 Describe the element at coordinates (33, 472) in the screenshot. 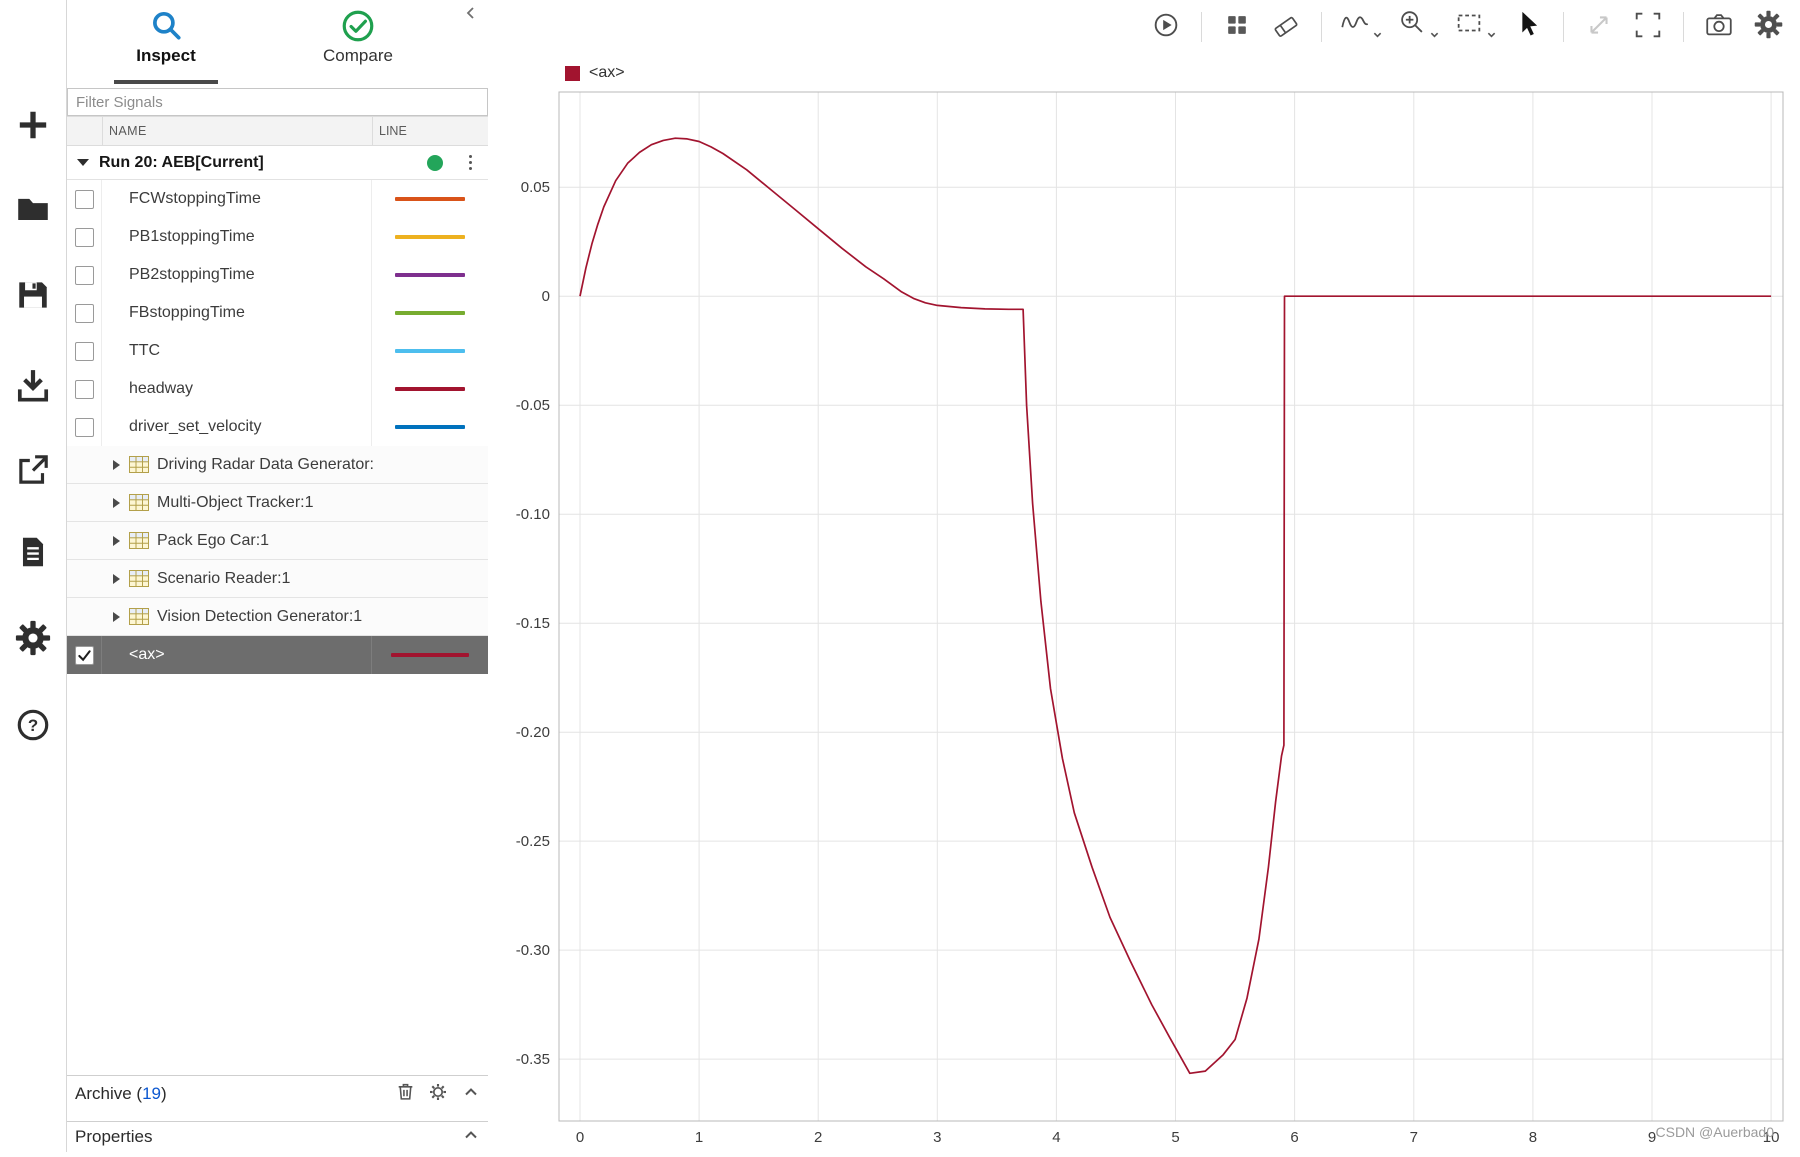

I see `export-button` at that location.